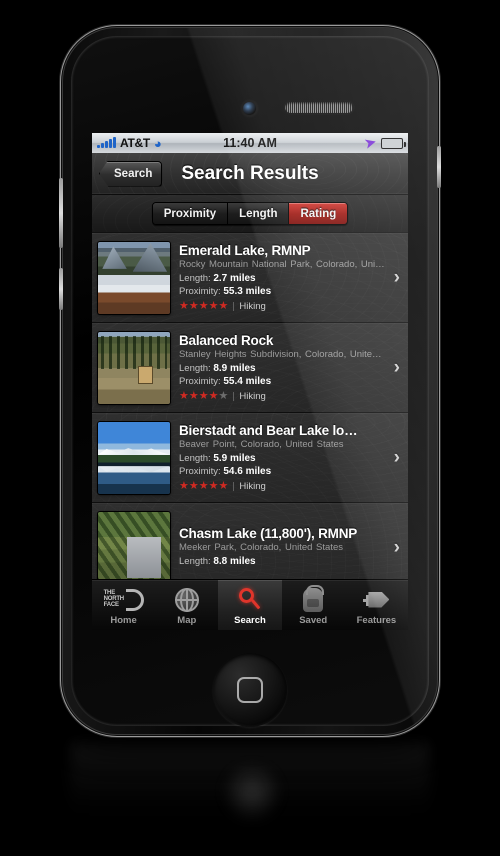 This screenshot has height=856, width=500. What do you see at coordinates (439, 167) in the screenshot?
I see `sim-tray` at bounding box center [439, 167].